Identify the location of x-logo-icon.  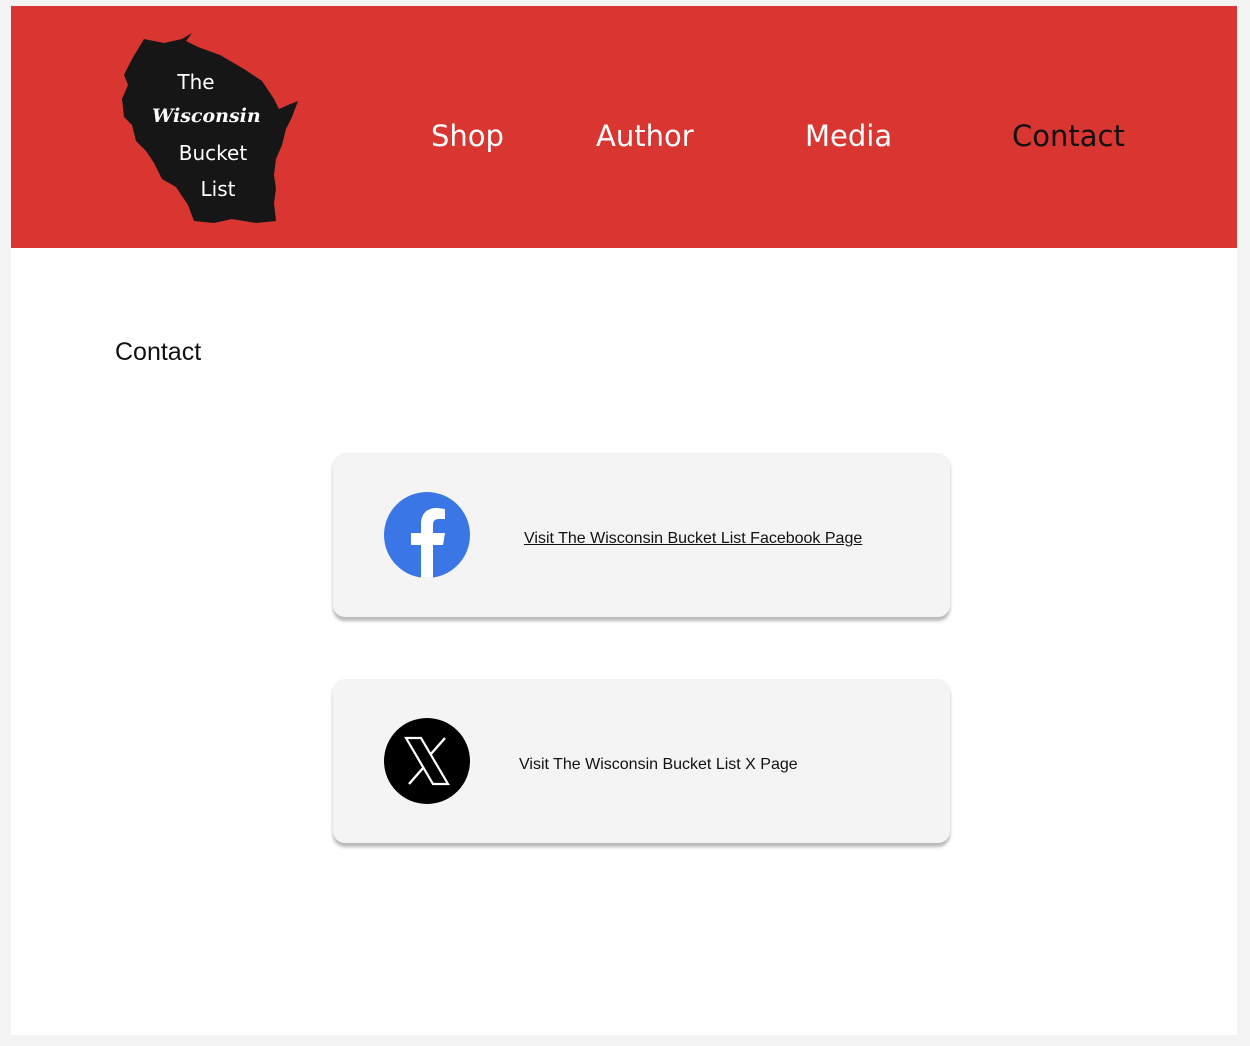
(427, 761).